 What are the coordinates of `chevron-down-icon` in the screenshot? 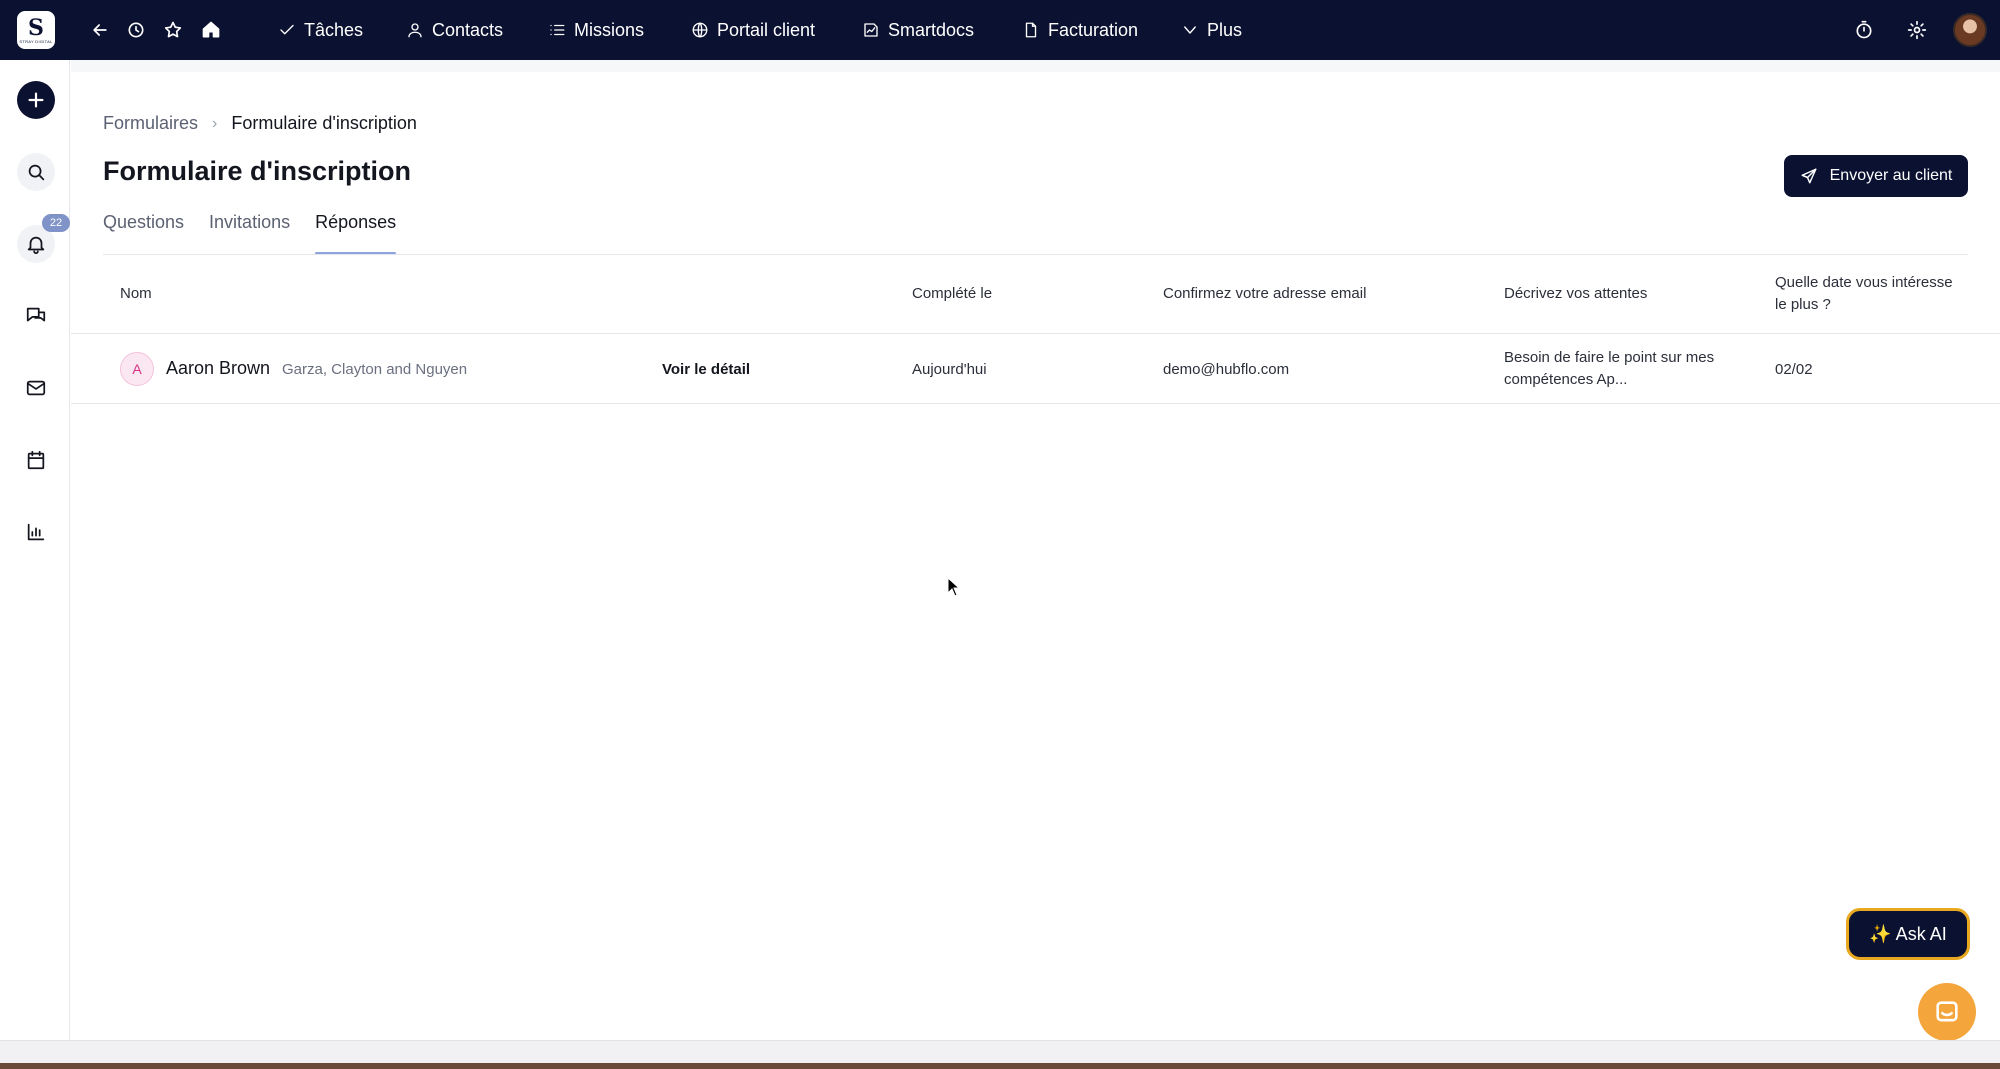 It's located at (1190, 30).